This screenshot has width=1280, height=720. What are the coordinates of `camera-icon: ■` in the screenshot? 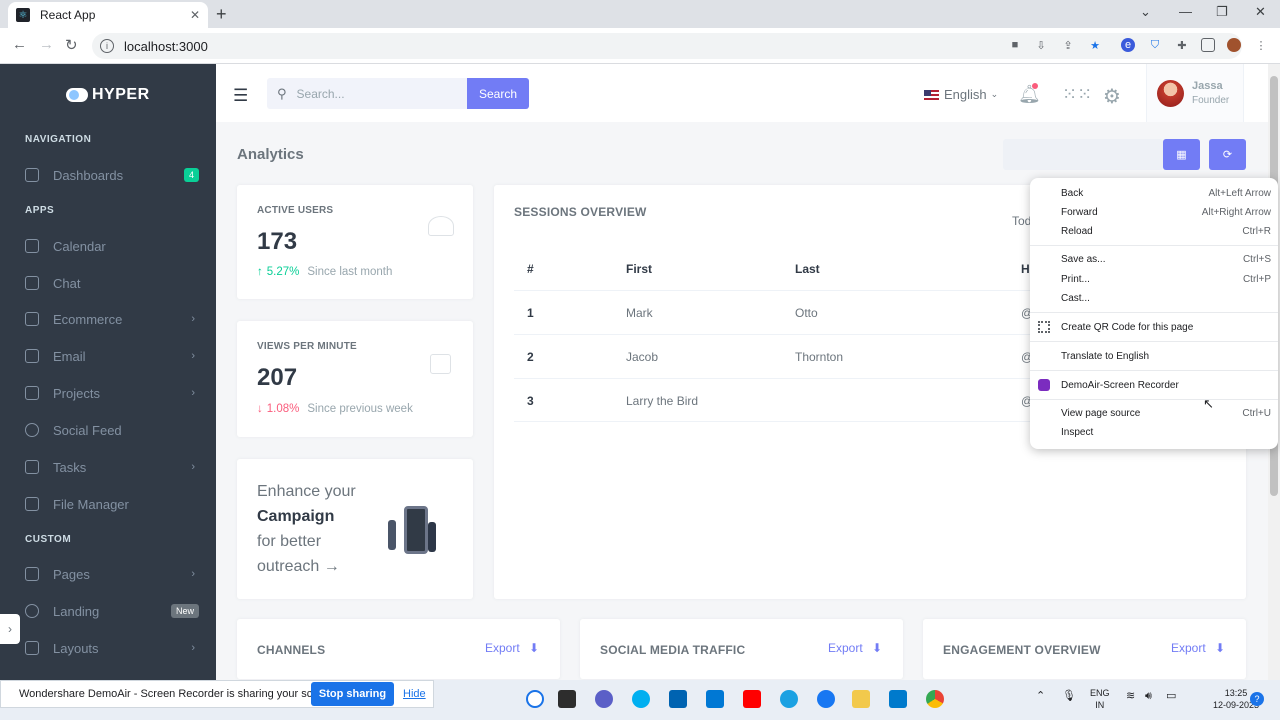 It's located at (1015, 45).